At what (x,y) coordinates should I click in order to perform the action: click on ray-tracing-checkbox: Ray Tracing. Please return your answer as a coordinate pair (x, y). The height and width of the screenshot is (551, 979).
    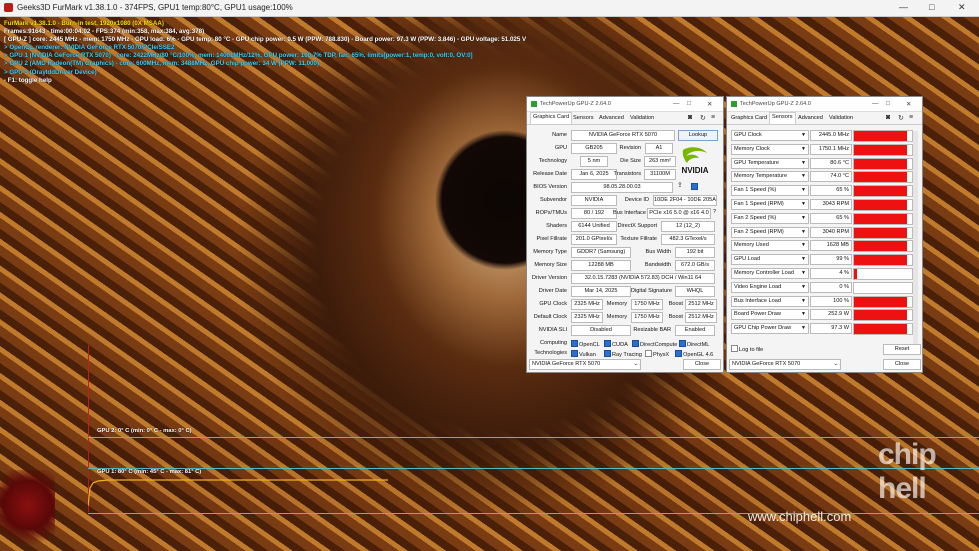
    Looking at the image, I should click on (623, 354).